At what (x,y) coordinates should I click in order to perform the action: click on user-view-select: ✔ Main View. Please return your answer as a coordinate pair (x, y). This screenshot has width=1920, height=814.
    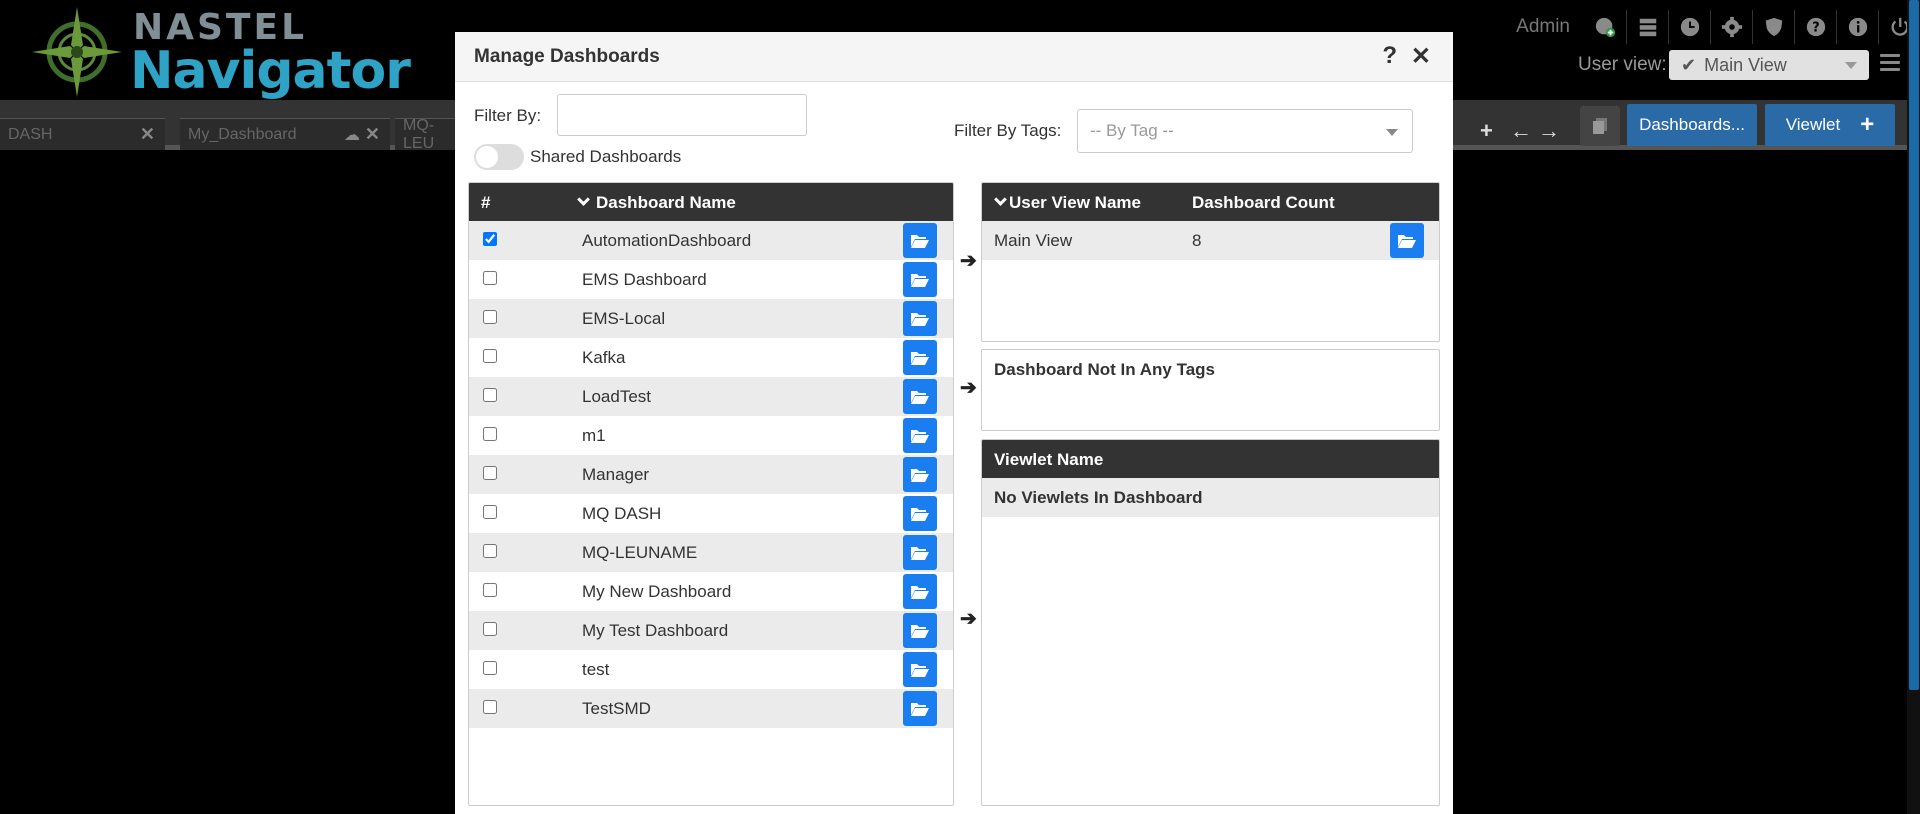
    Looking at the image, I should click on (1769, 65).